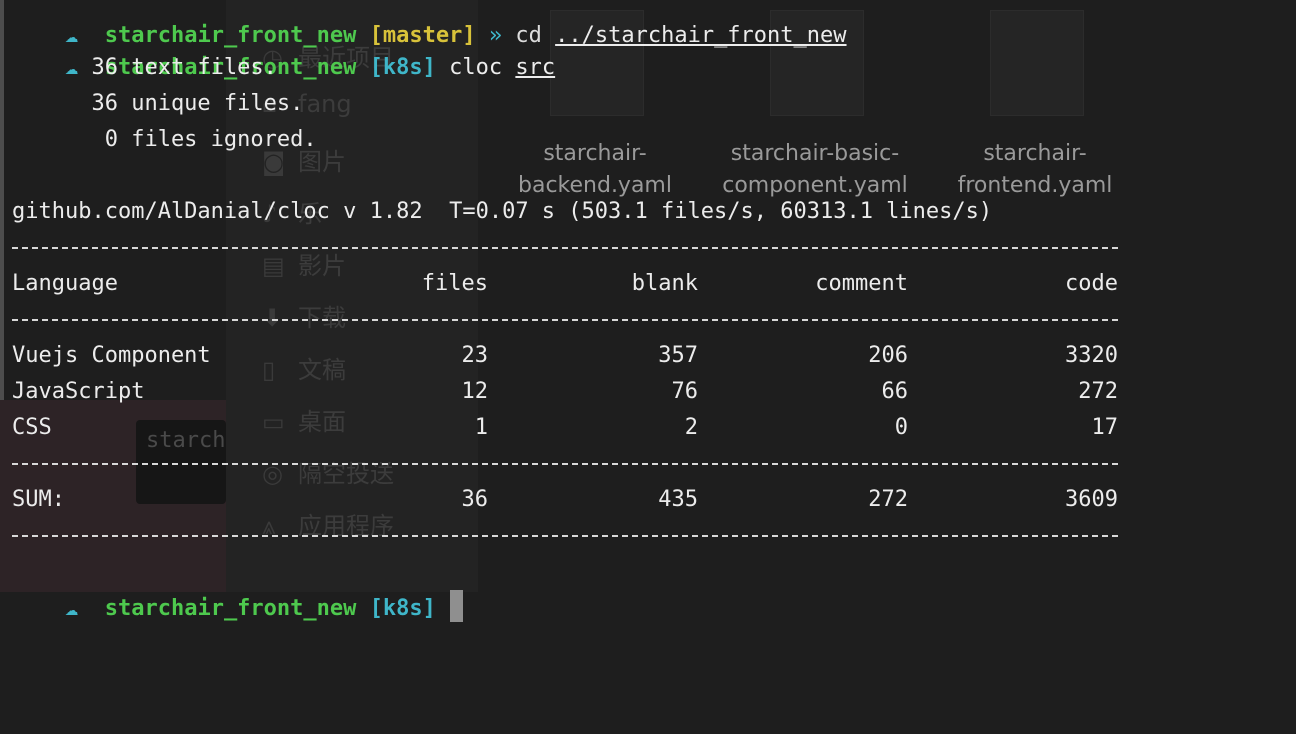 This screenshot has height=734, width=1296. Describe the element at coordinates (71, 608) in the screenshot. I see `prompt-cloud-icon: ☁` at that location.